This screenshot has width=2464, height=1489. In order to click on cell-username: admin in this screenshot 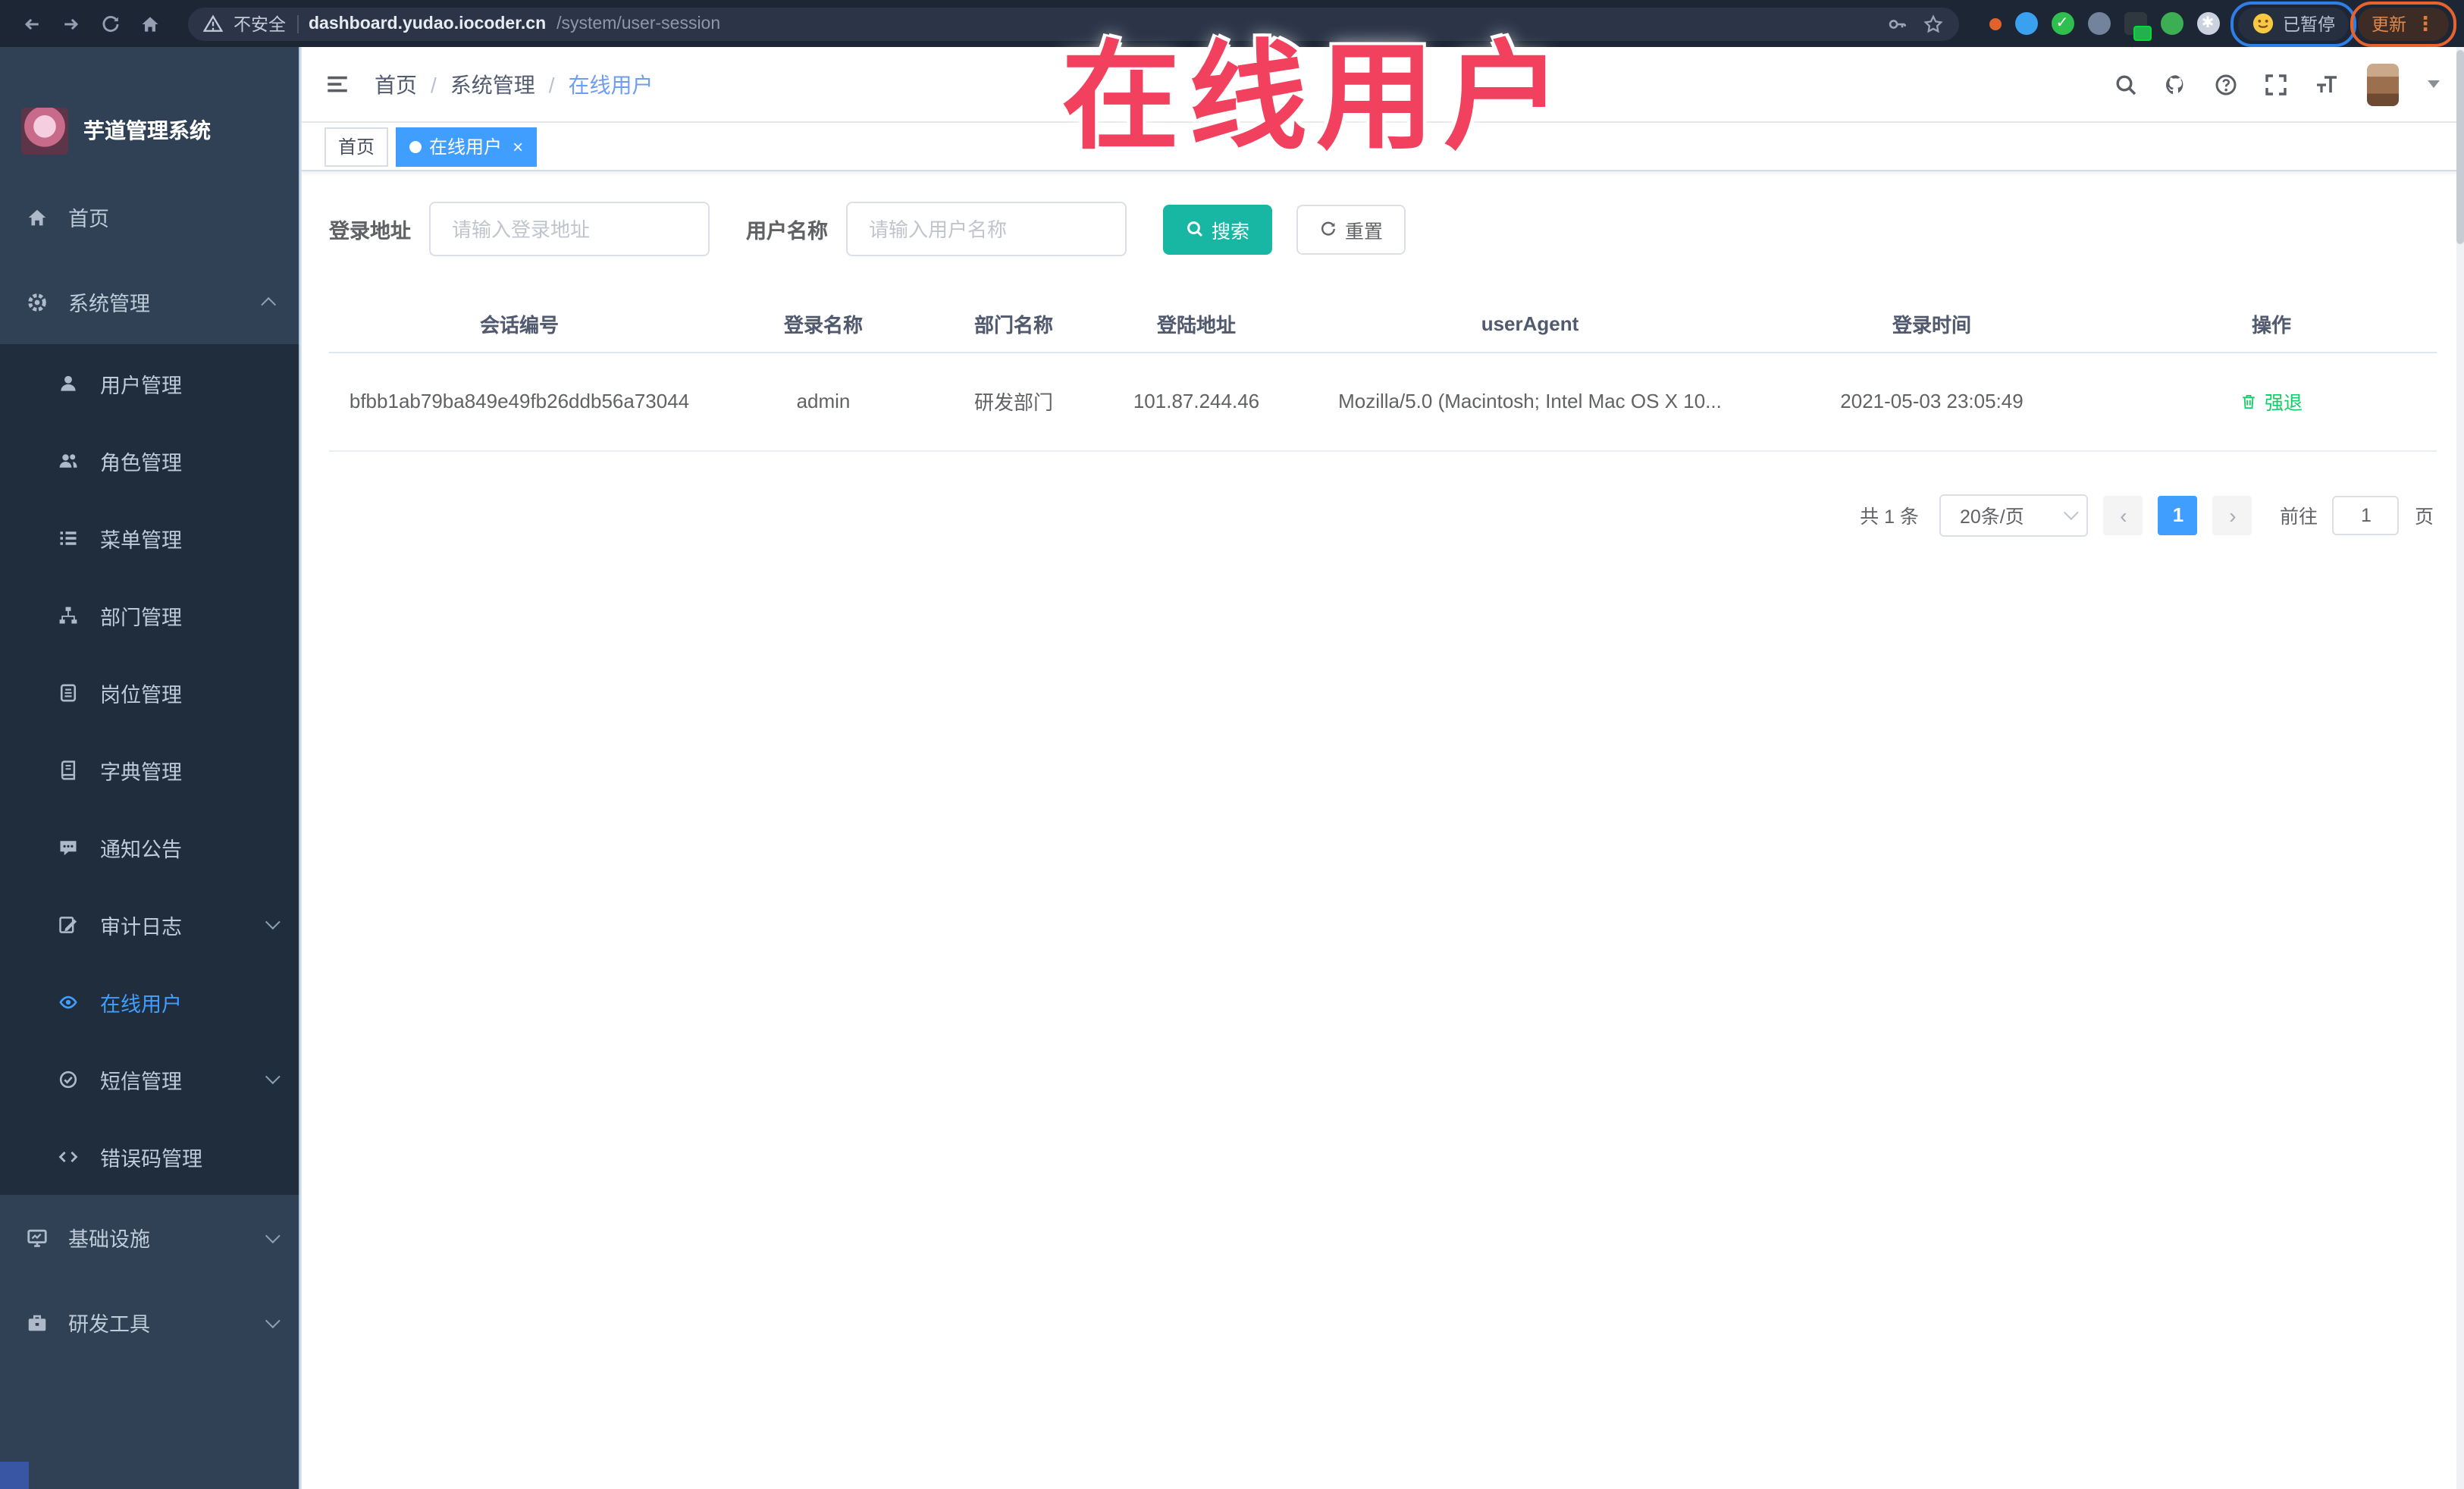, I will do `click(823, 401)`.